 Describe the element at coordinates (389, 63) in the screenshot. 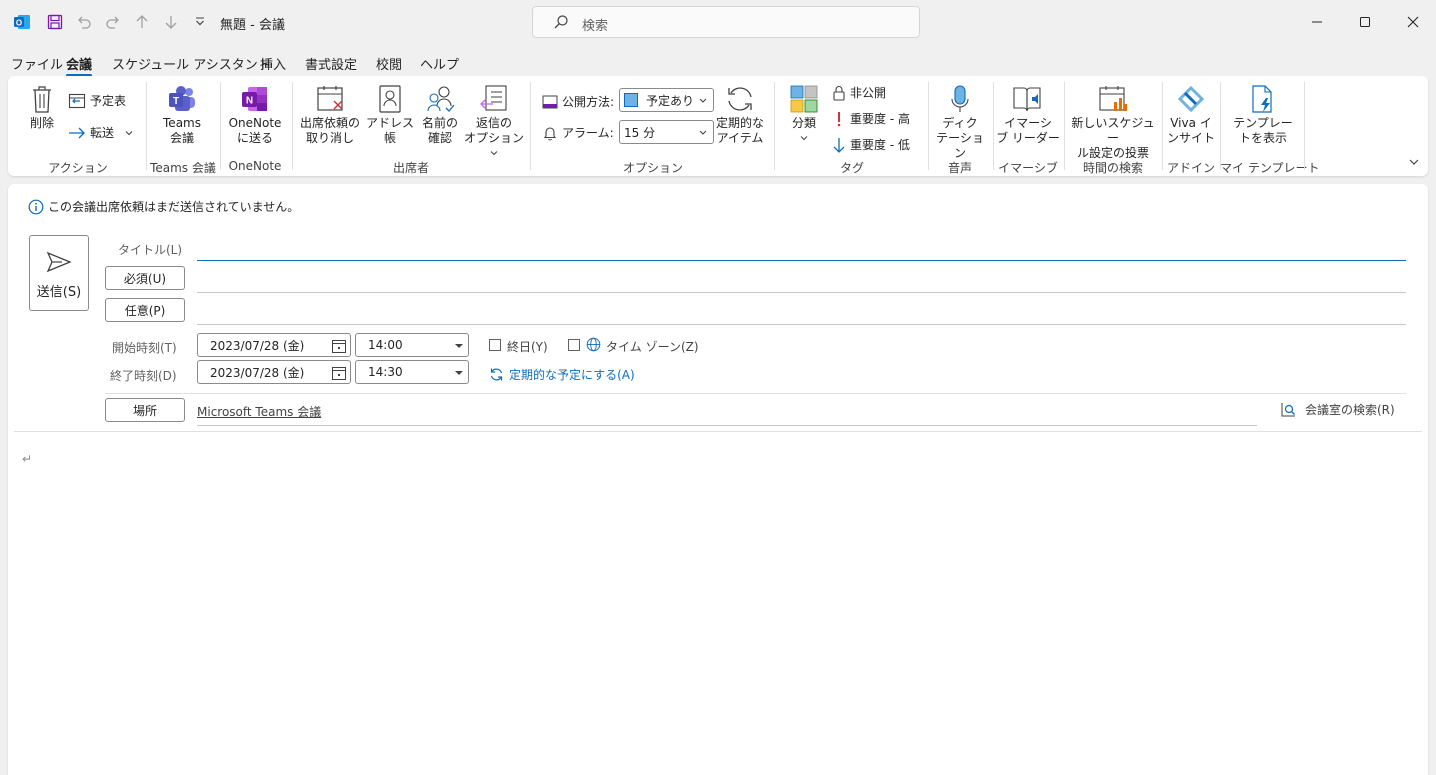

I see `tab-review: 校閲` at that location.